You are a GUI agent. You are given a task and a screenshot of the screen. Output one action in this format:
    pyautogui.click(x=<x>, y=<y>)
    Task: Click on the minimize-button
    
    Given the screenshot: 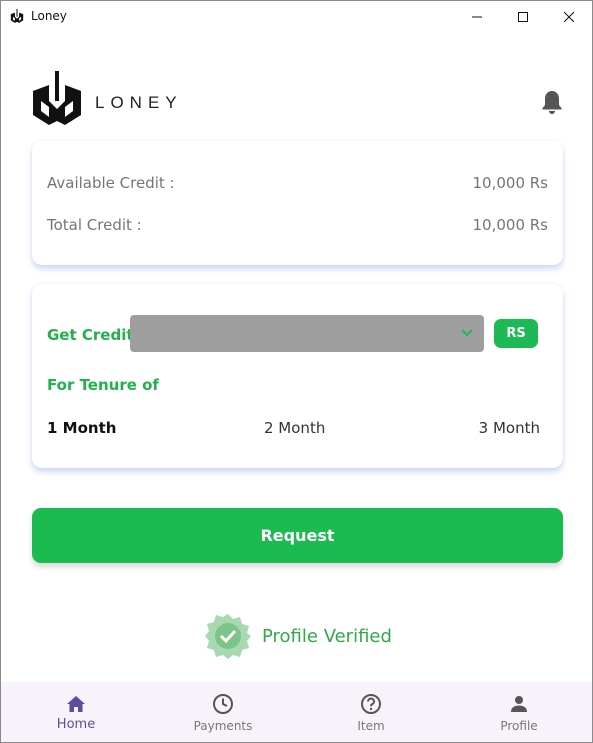 What is the action you would take?
    pyautogui.click(x=477, y=16)
    